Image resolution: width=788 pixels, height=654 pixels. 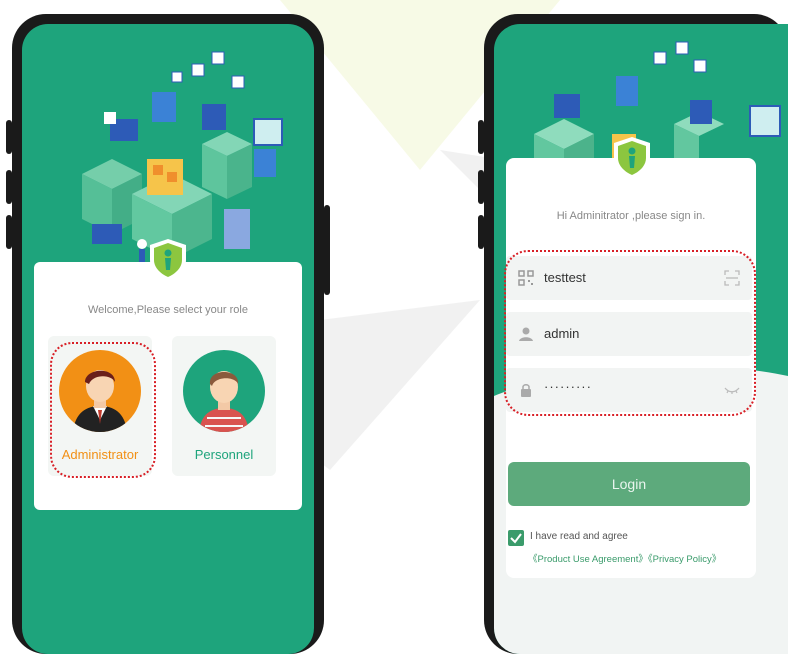 What do you see at coordinates (630, 333) in the screenshot?
I see `credentials-highlight` at bounding box center [630, 333].